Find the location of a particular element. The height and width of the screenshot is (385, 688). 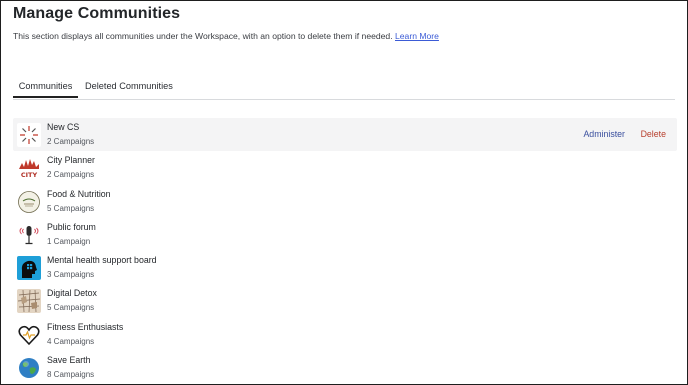

community-row: Digital Detox 5 Campaigns is located at coordinates (345, 300).